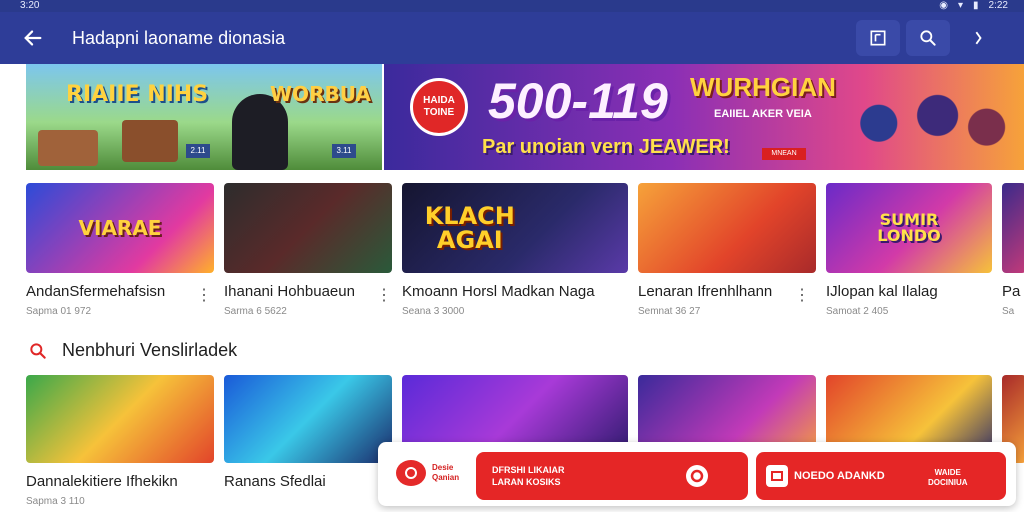  I want to click on game-title: Ranans Sfedlai, so click(275, 481).